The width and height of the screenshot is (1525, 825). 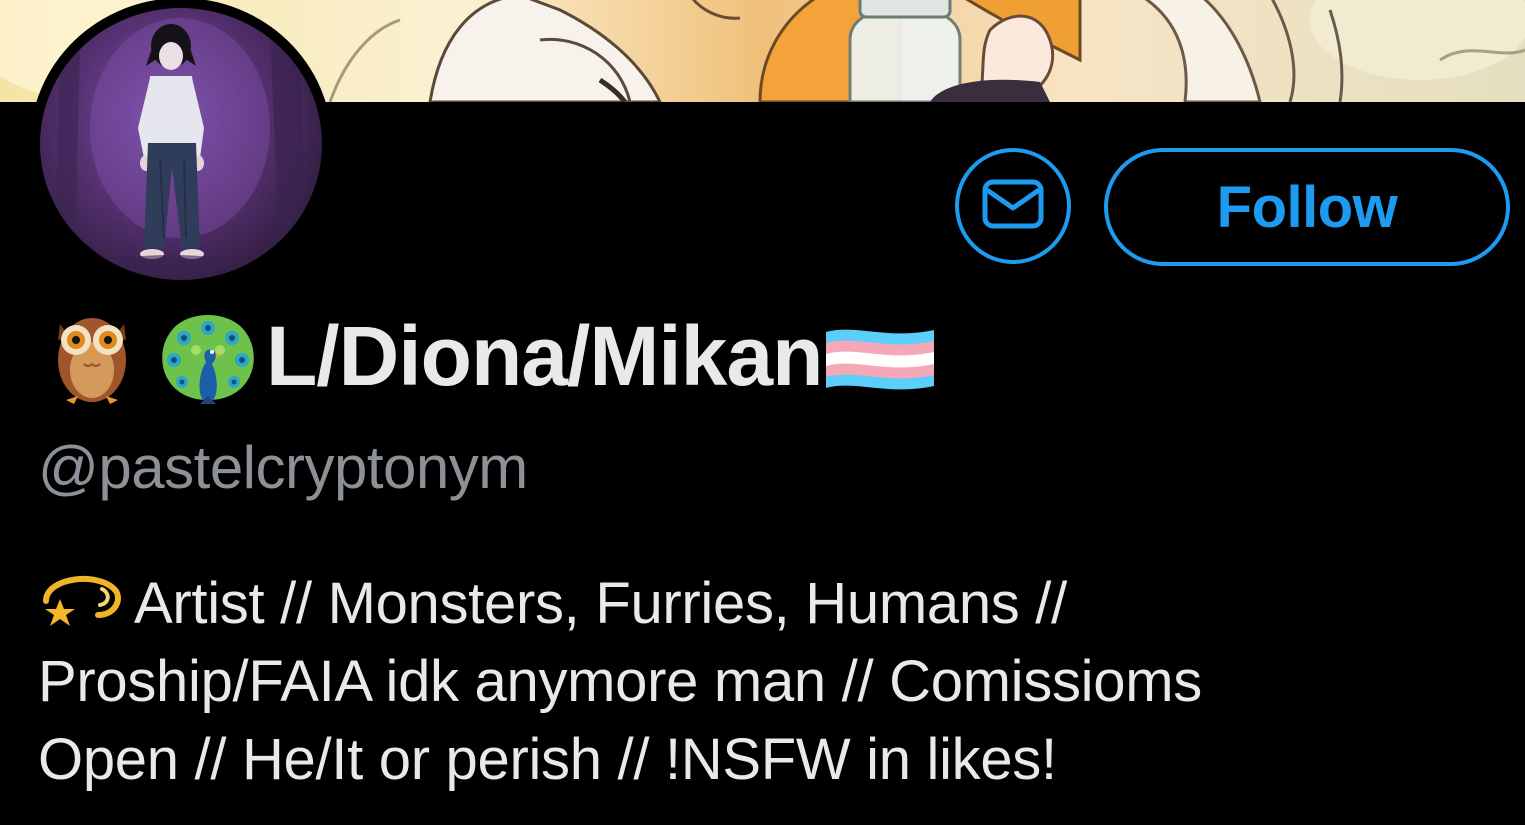 I want to click on owl-emoji, so click(x=92, y=356).